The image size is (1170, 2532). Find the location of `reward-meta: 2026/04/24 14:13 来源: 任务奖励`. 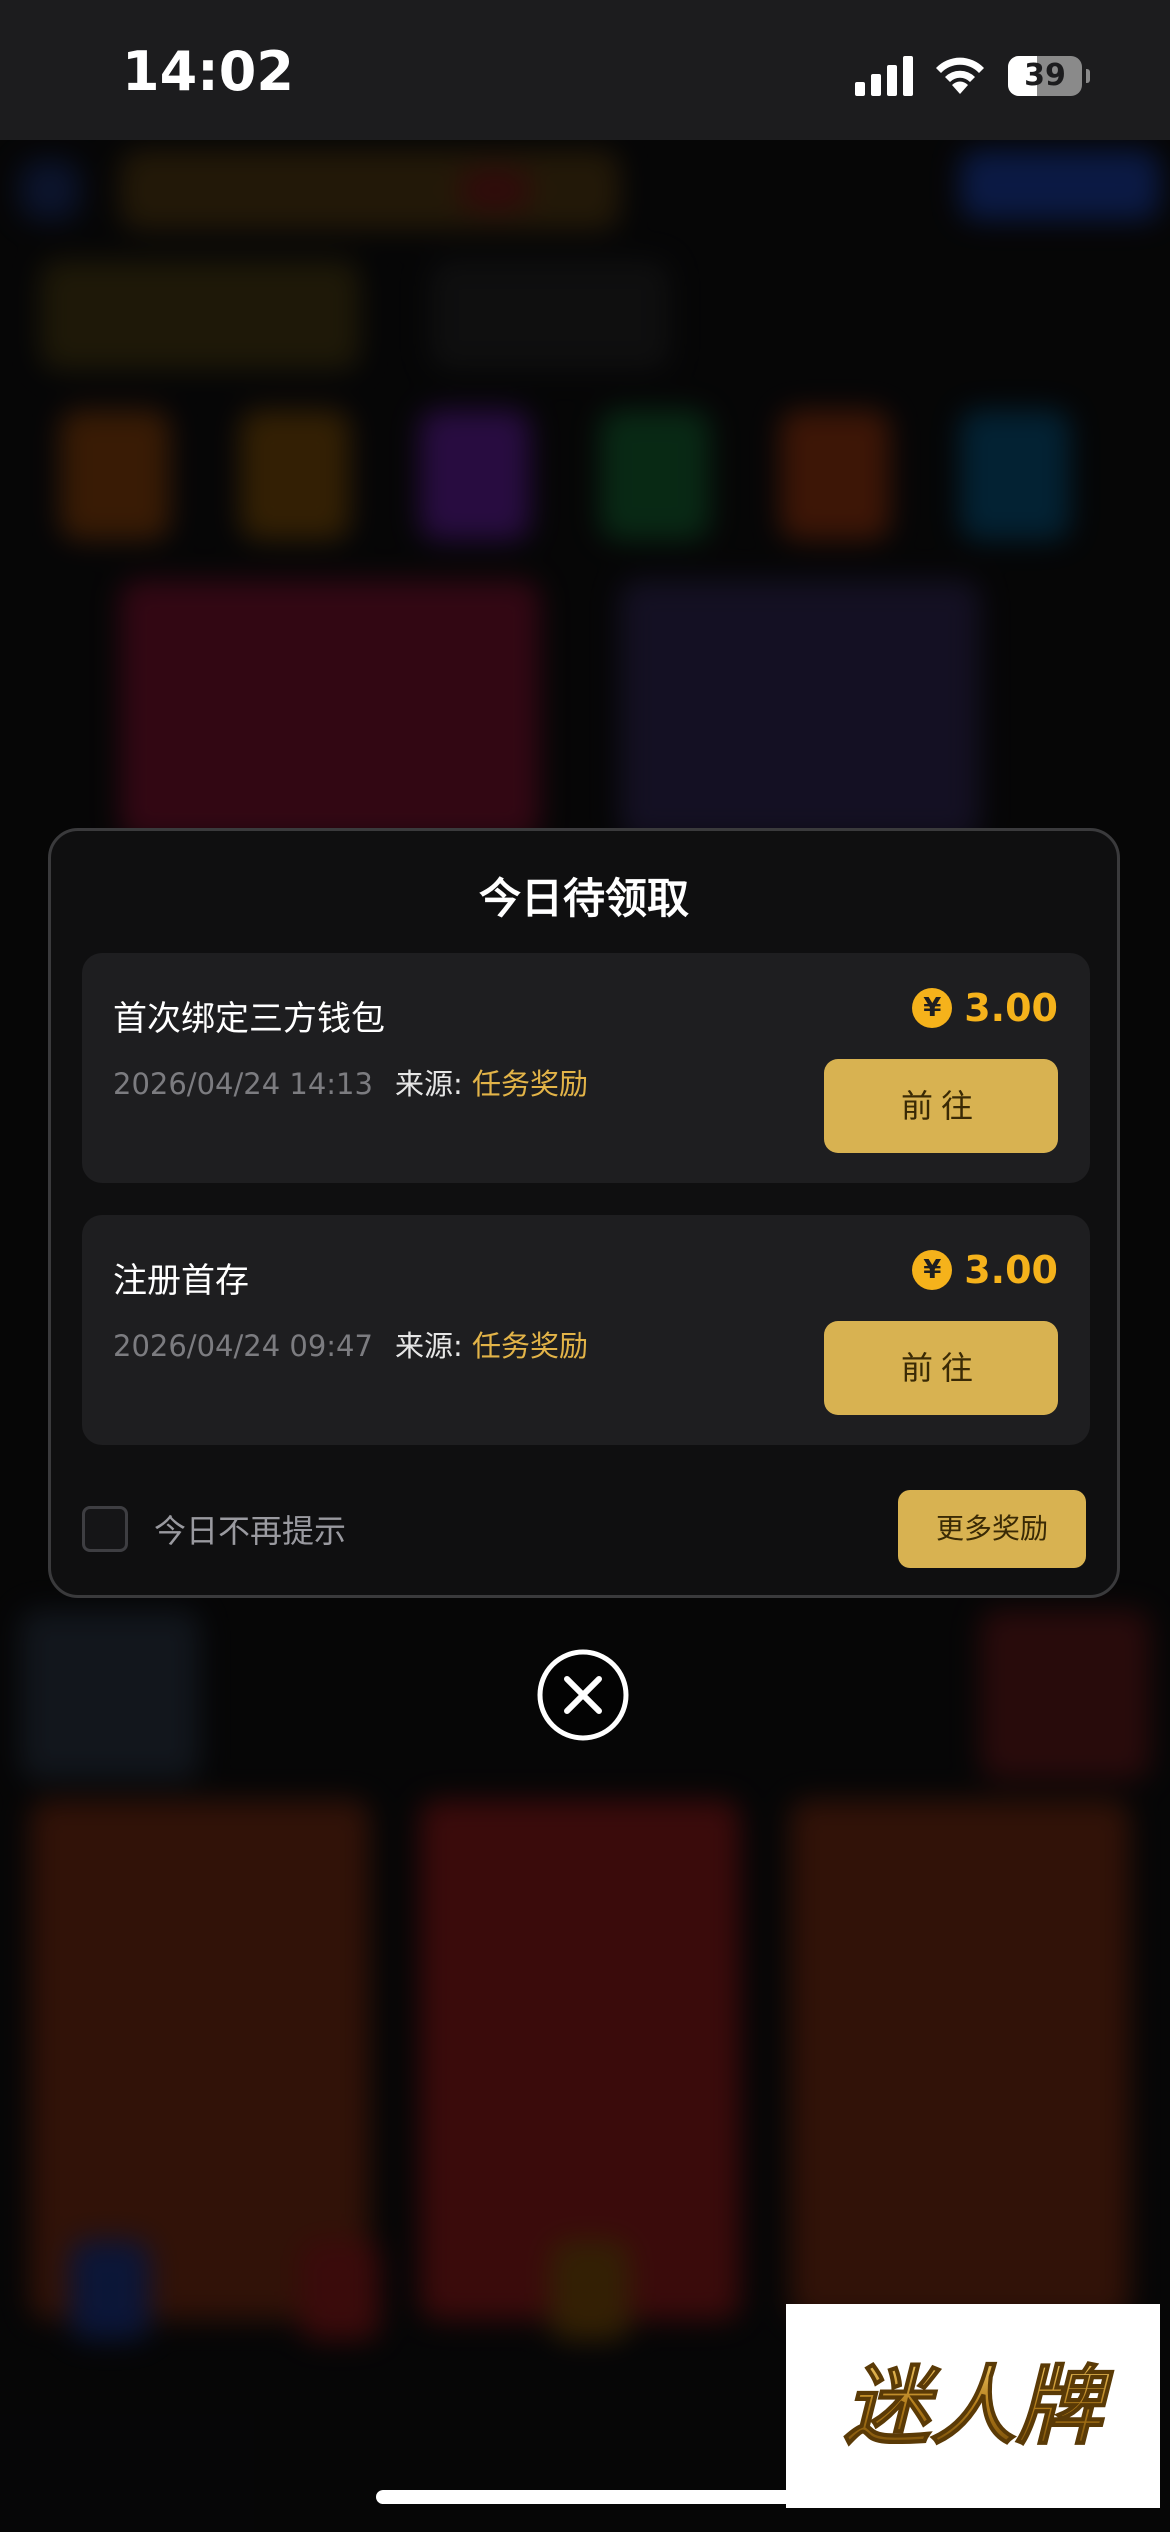

reward-meta: 2026/04/24 14:13 来源: 任务奖励 is located at coordinates (350, 1082).